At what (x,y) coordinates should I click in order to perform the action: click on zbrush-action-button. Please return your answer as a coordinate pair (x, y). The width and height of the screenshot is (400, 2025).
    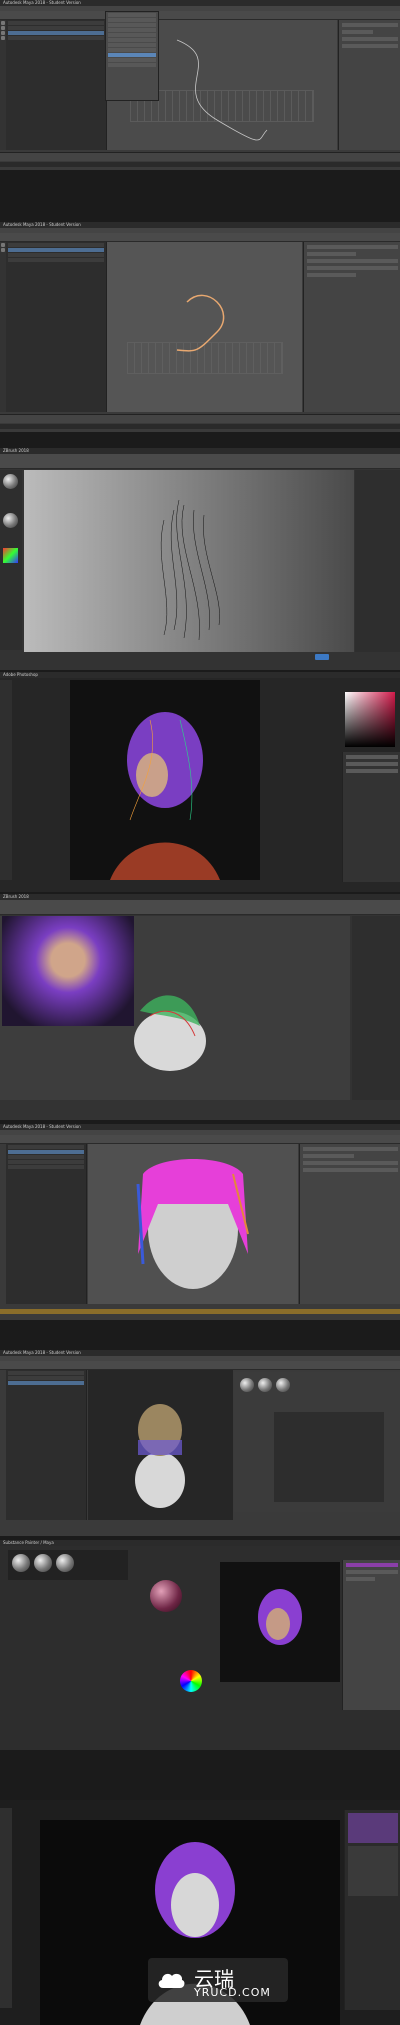
    Looking at the image, I should click on (322, 657).